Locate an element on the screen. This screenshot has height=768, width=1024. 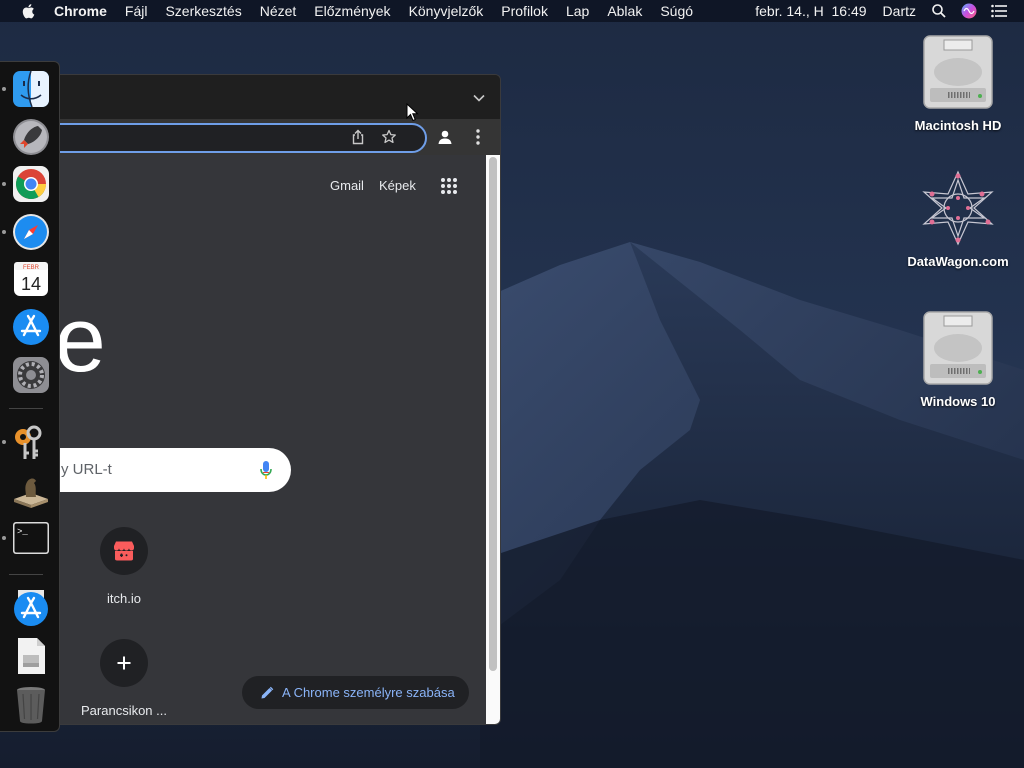
pencil-icon is located at coordinates (267, 692).